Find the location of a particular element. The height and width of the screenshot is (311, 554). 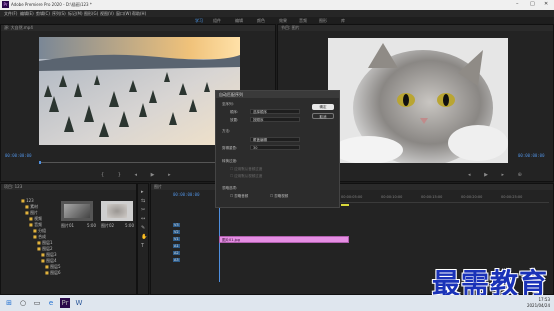

track-headers: V3 V2 V1 A1 A2 A3 is located at coordinates (176, 243).